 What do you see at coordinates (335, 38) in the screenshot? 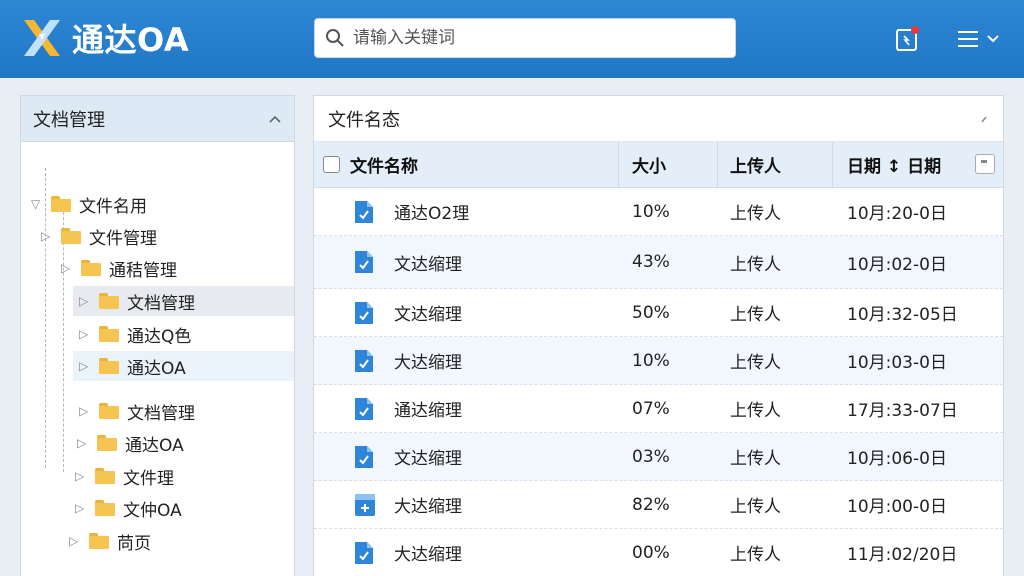
I see `search-icon` at bounding box center [335, 38].